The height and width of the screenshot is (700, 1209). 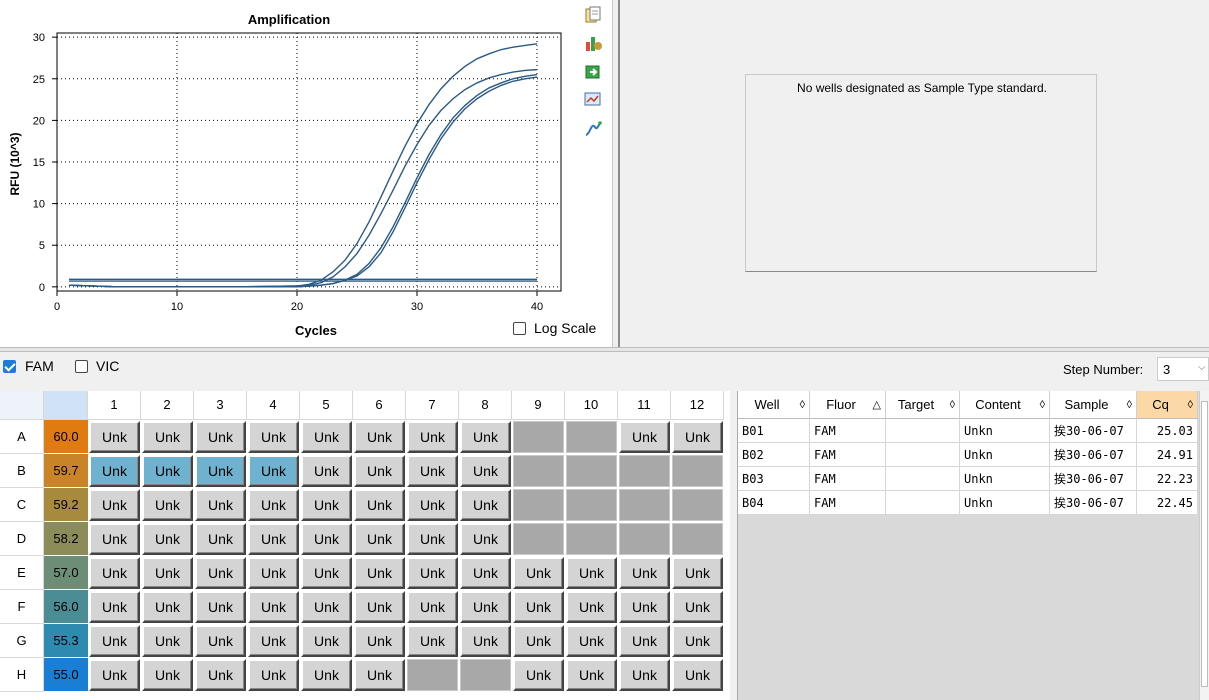 What do you see at coordinates (22, 607) in the screenshot?
I see `plate-row-header: F` at bounding box center [22, 607].